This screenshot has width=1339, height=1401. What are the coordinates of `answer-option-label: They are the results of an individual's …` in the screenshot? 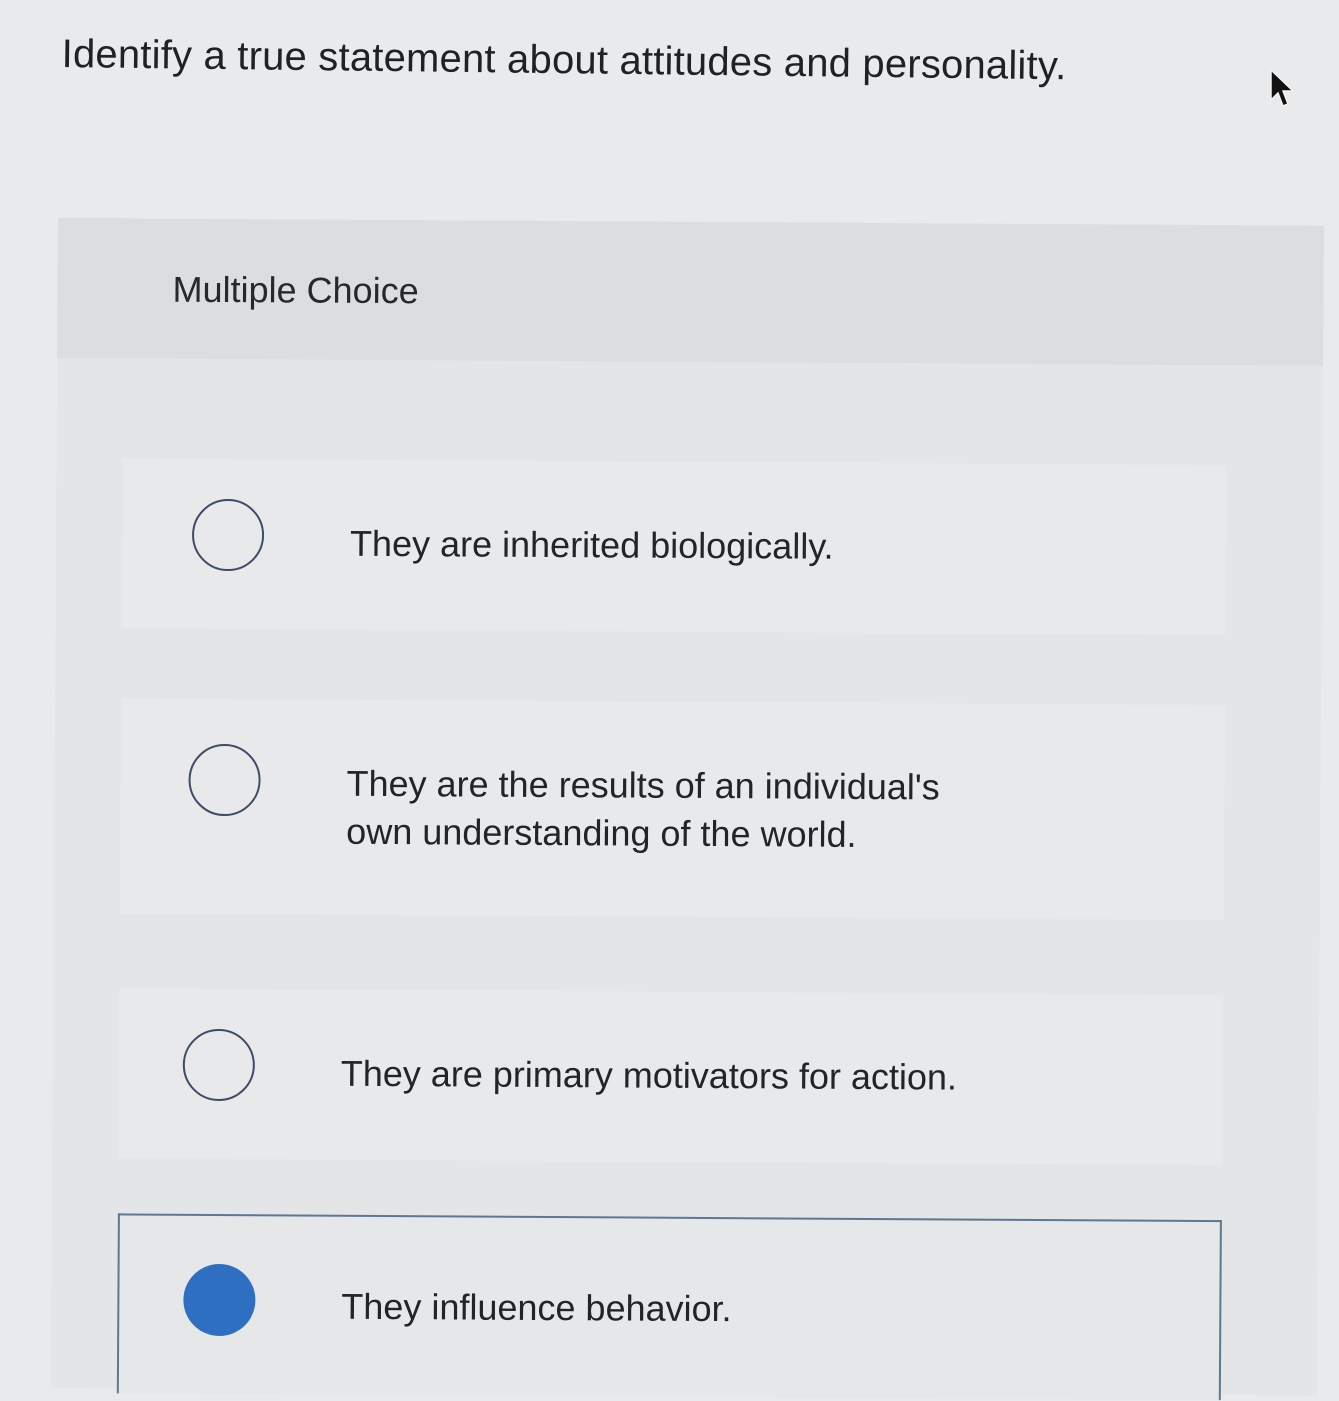 It's located at (643, 808).